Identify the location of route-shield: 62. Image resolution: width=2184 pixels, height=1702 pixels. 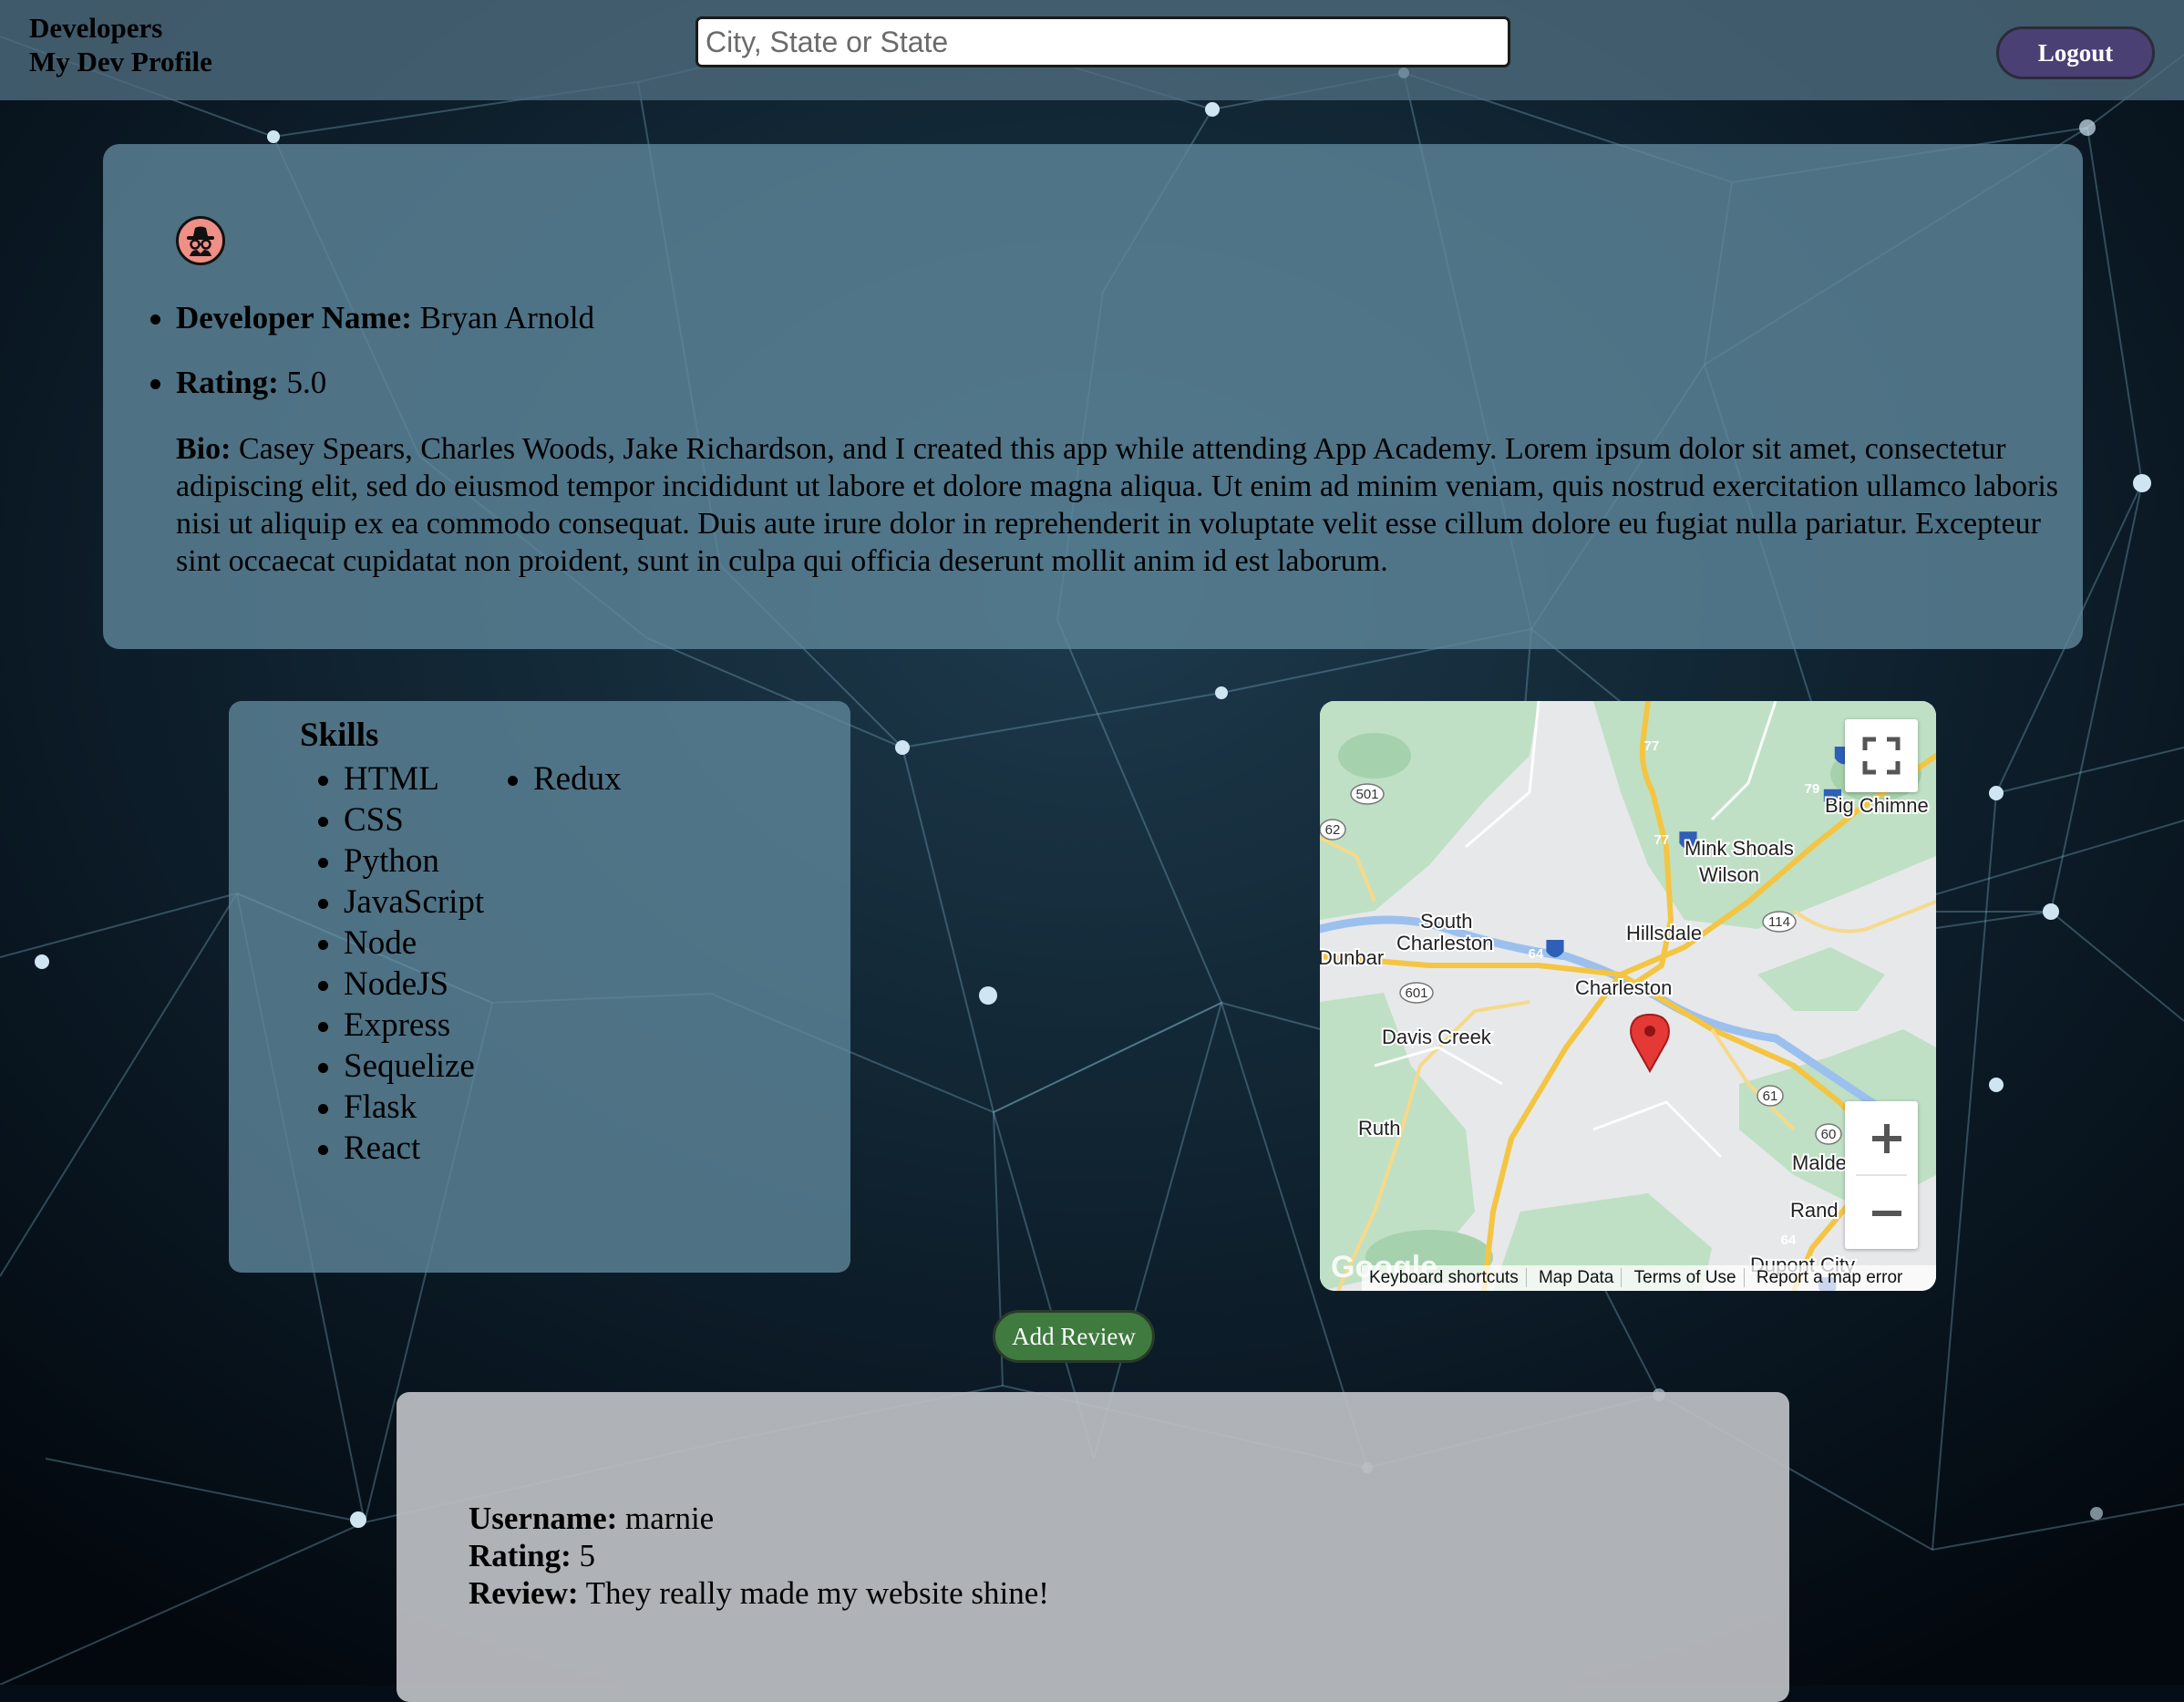
(1333, 830).